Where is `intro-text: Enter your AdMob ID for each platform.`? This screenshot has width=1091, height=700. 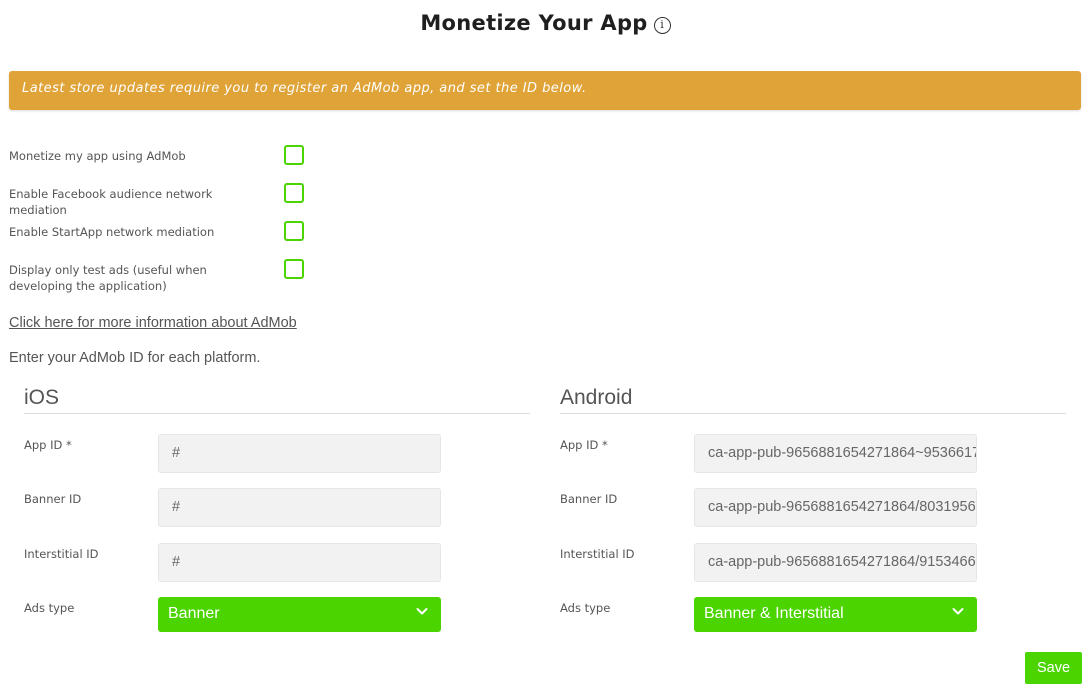 intro-text: Enter your AdMob ID for each platform. is located at coordinates (135, 358).